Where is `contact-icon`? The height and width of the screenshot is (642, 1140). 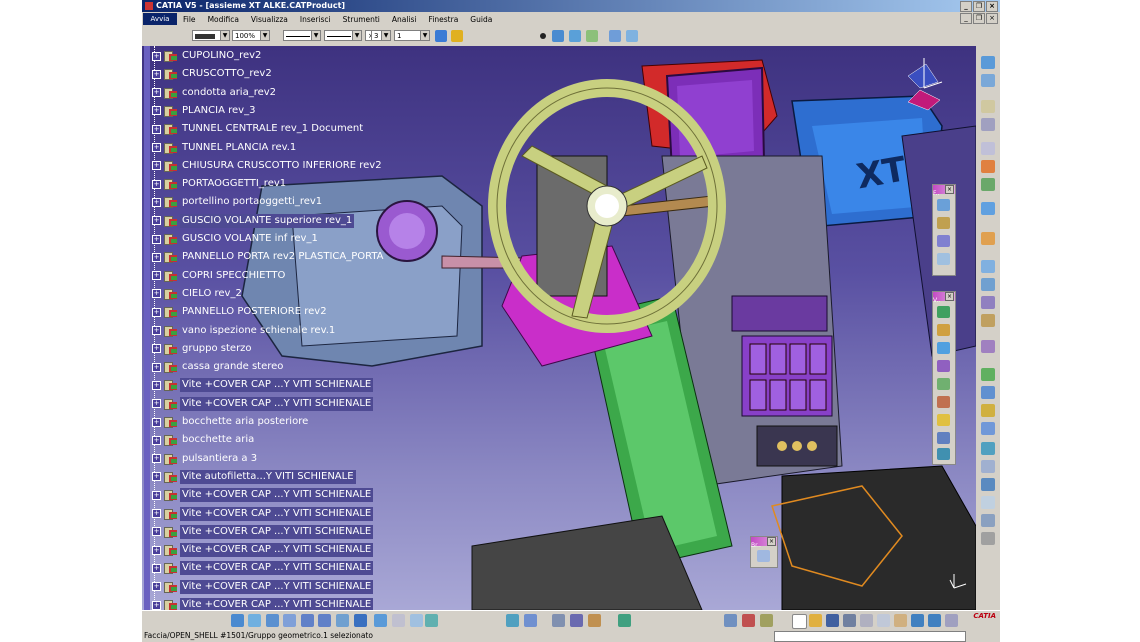 contact-icon is located at coordinates (988, 428).